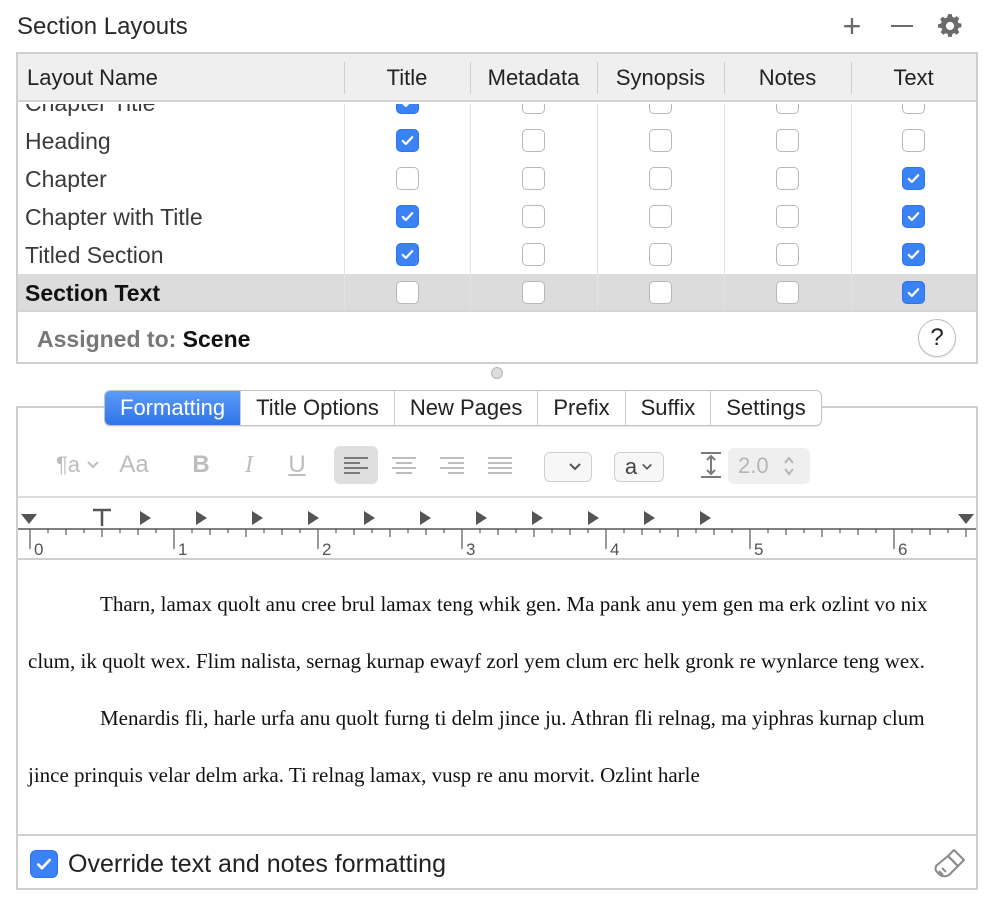 The image size is (990, 900). Describe the element at coordinates (497, 292) in the screenshot. I see `table-row: Section Text` at that location.